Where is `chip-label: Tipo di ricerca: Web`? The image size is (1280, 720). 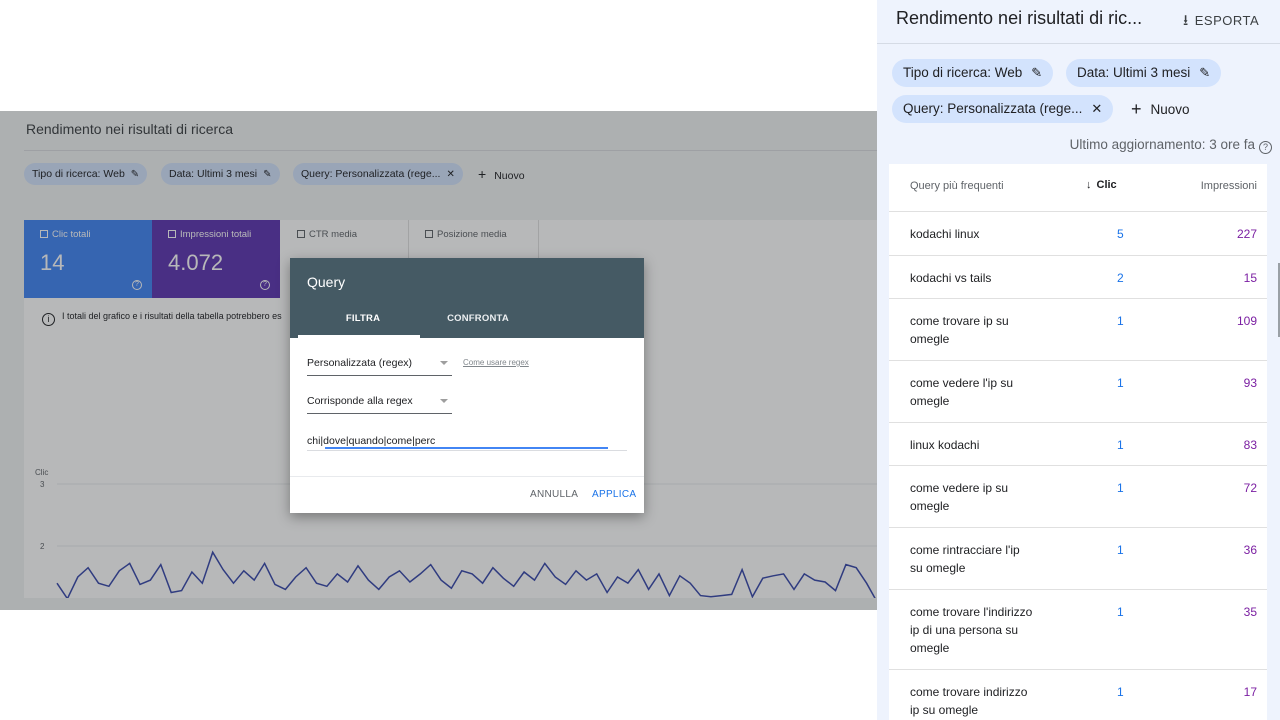 chip-label: Tipo di ricerca: Web is located at coordinates (963, 72).